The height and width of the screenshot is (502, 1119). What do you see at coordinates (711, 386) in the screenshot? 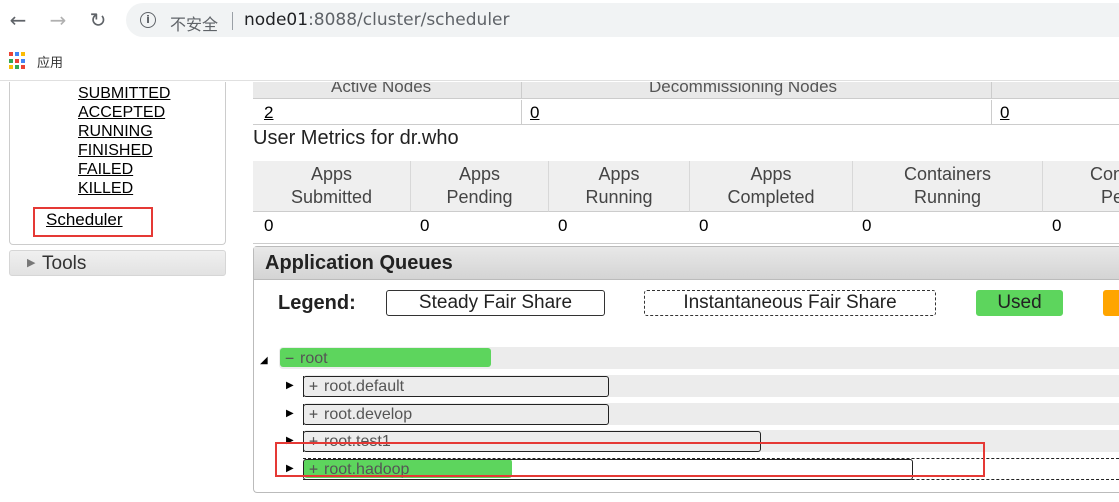
I see `queue-row-root-default: + root.default` at bounding box center [711, 386].